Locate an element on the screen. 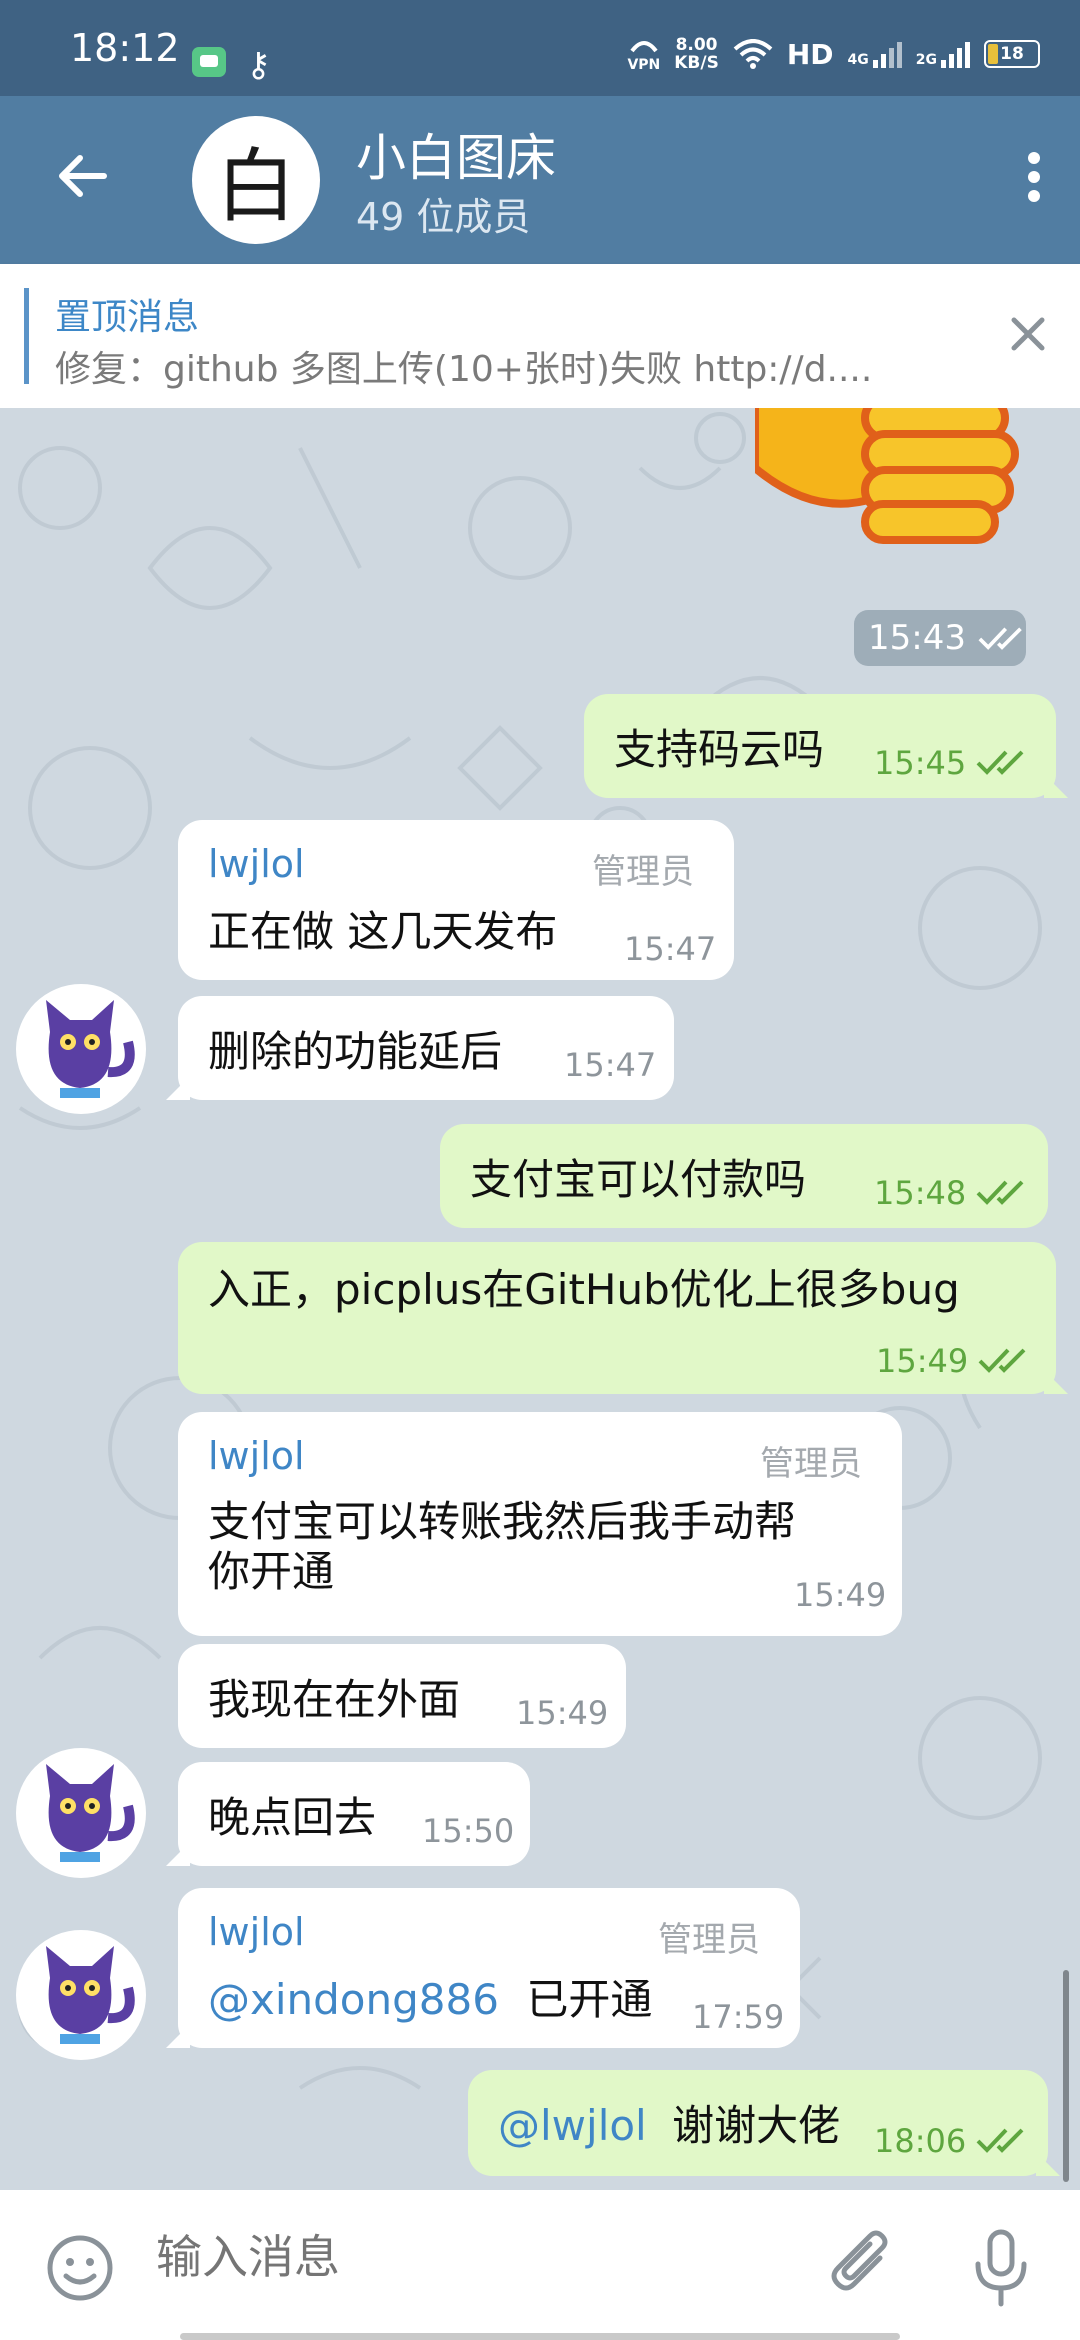 The image size is (1080, 2340). message-bubble-outgoing: 支付宝可以付款吗 15:48 is located at coordinates (744, 1176).